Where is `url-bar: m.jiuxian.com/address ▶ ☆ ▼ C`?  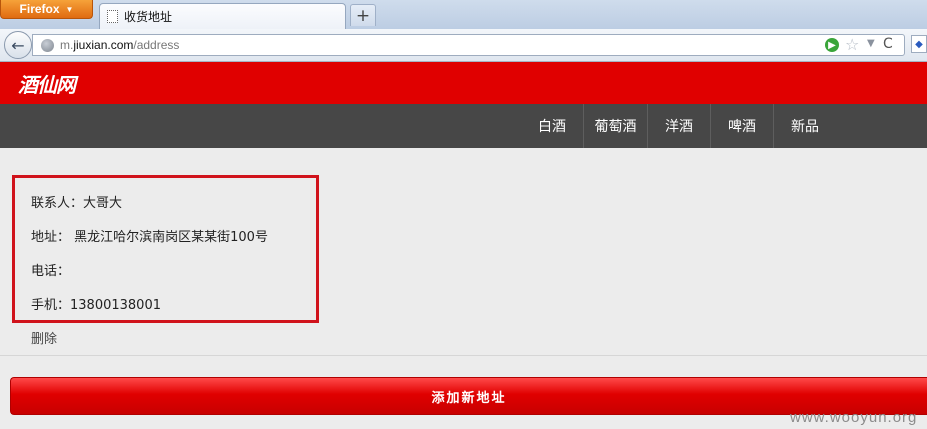
url-bar: m.jiuxian.com/address ▶ ☆ ▼ C is located at coordinates (468, 45).